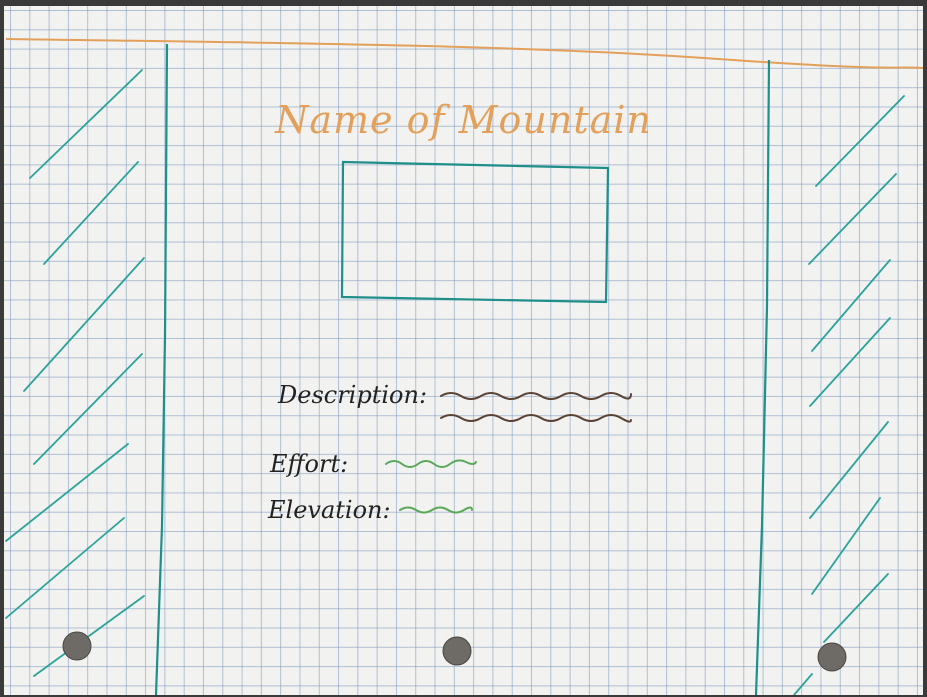 Image resolution: width=927 pixels, height=697 pixels. I want to click on header-rule, so click(464, 53).